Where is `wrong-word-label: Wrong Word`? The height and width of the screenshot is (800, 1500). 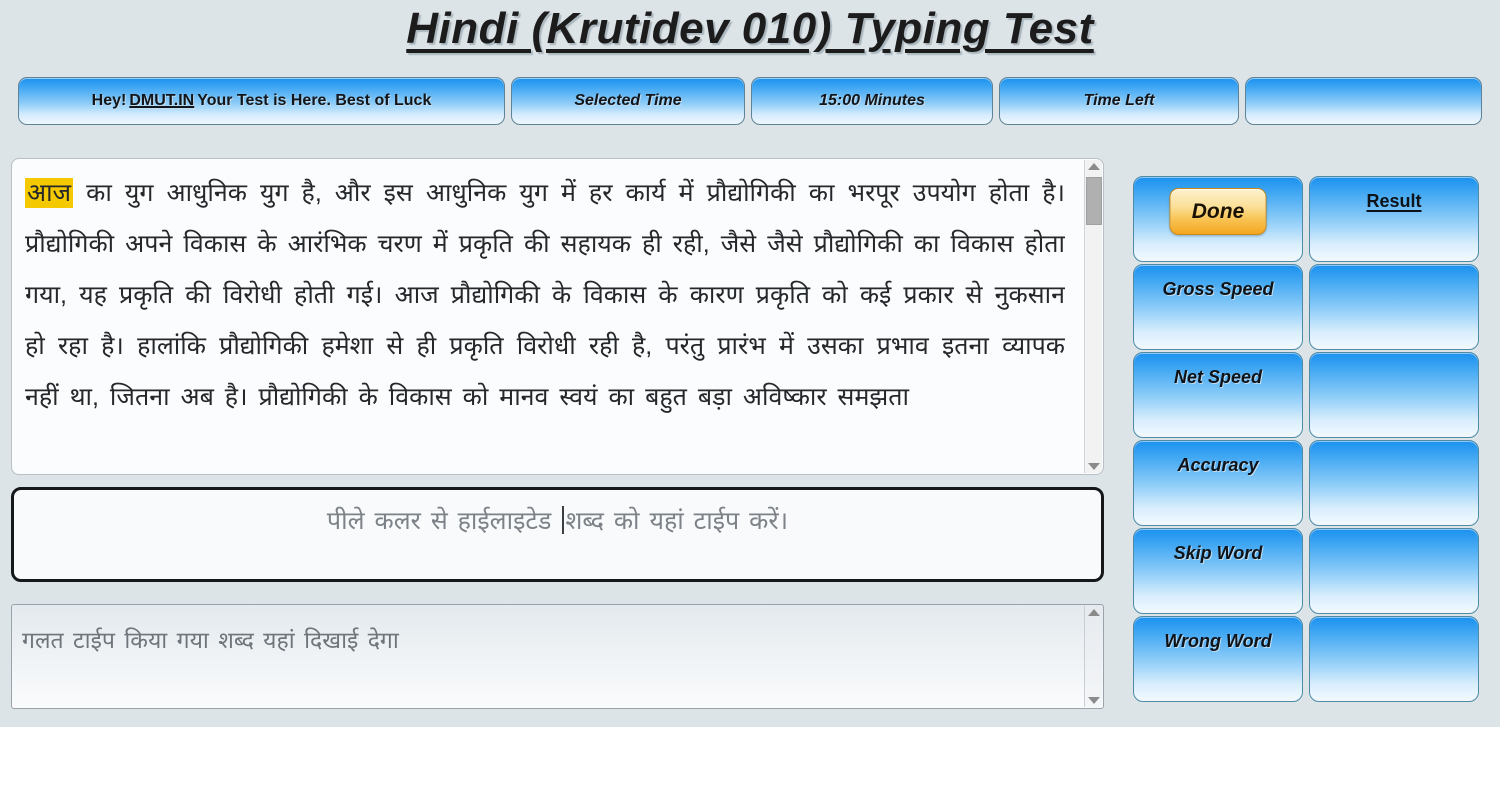 wrong-word-label: Wrong Word is located at coordinates (1218, 641).